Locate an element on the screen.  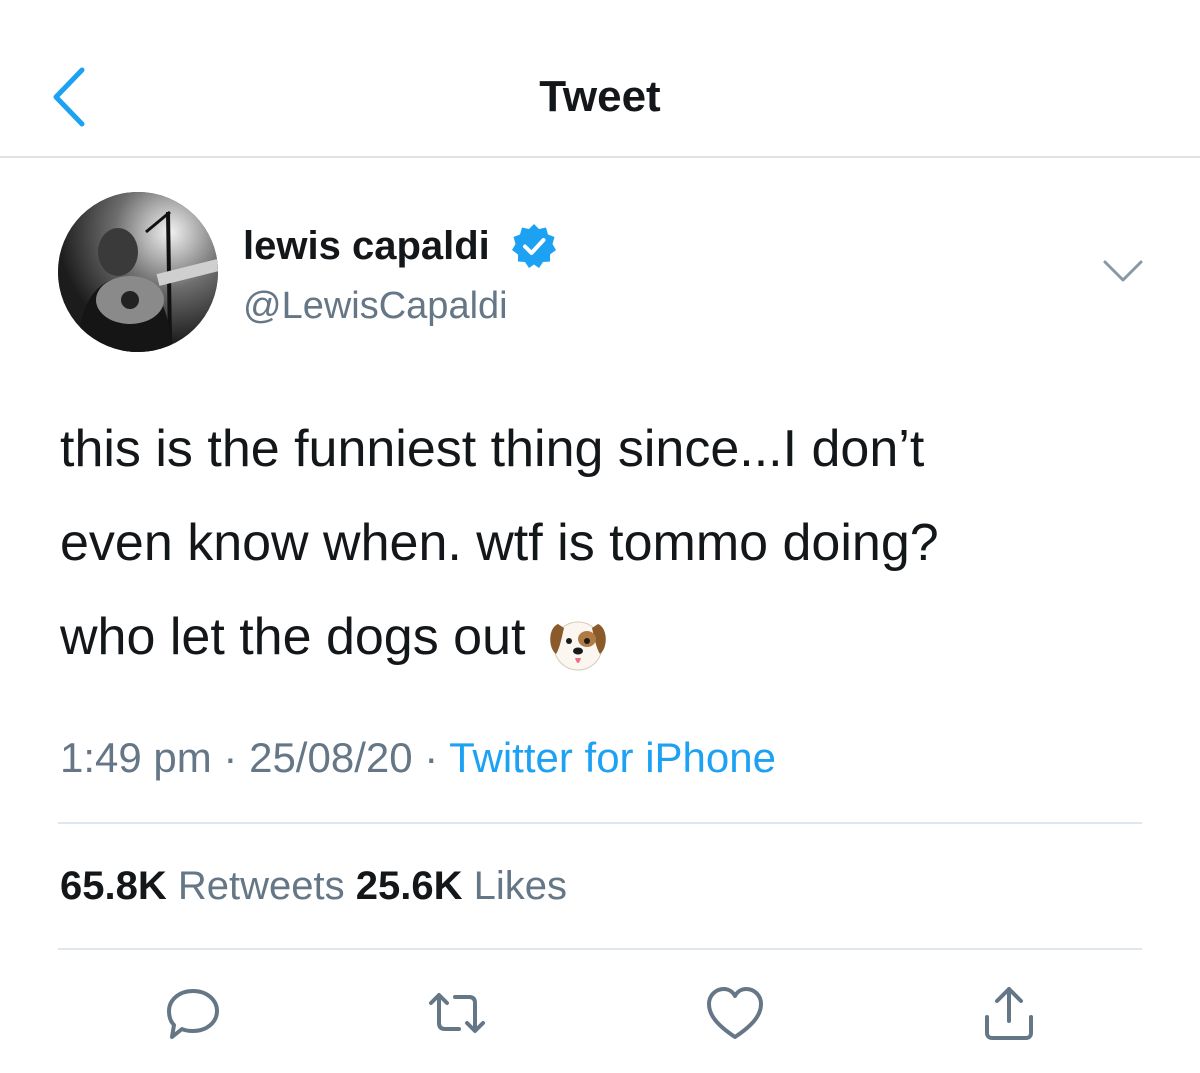
top-navigation-bar: Tweet is located at coordinates (600, 79).